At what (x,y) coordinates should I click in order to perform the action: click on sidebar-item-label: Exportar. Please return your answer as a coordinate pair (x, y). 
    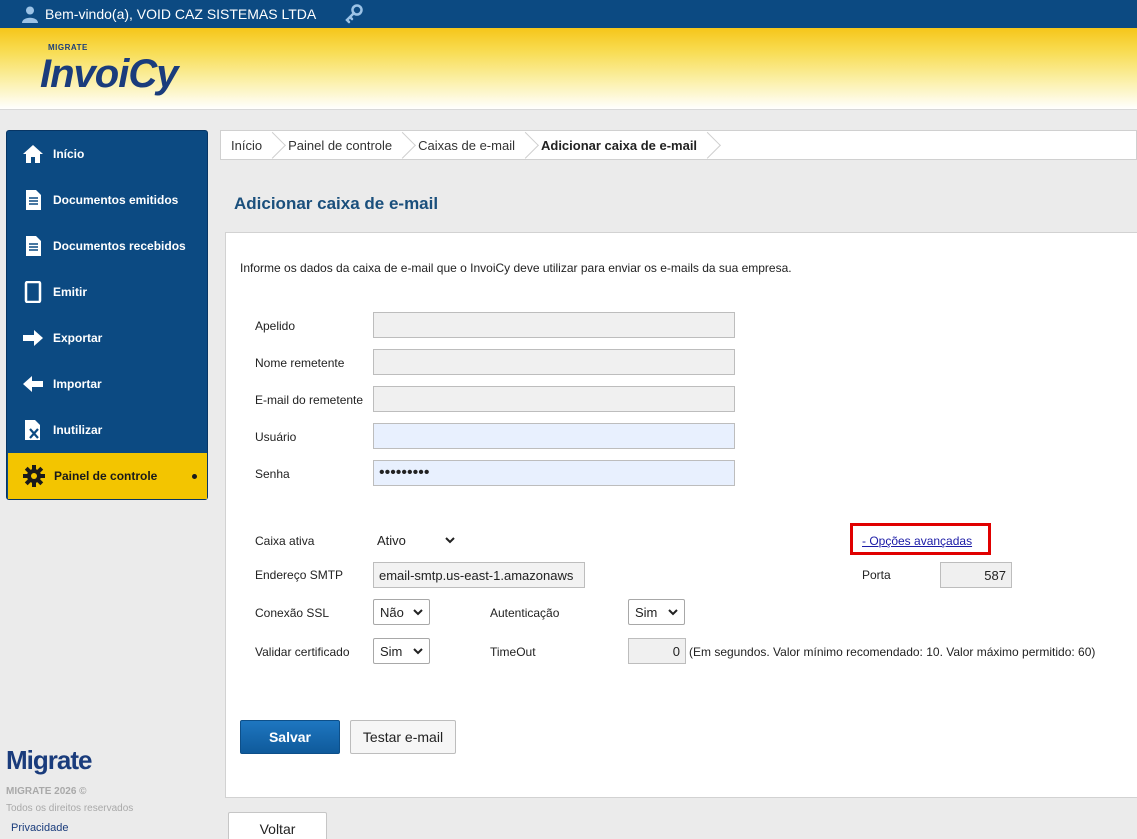
    Looking at the image, I should click on (78, 338).